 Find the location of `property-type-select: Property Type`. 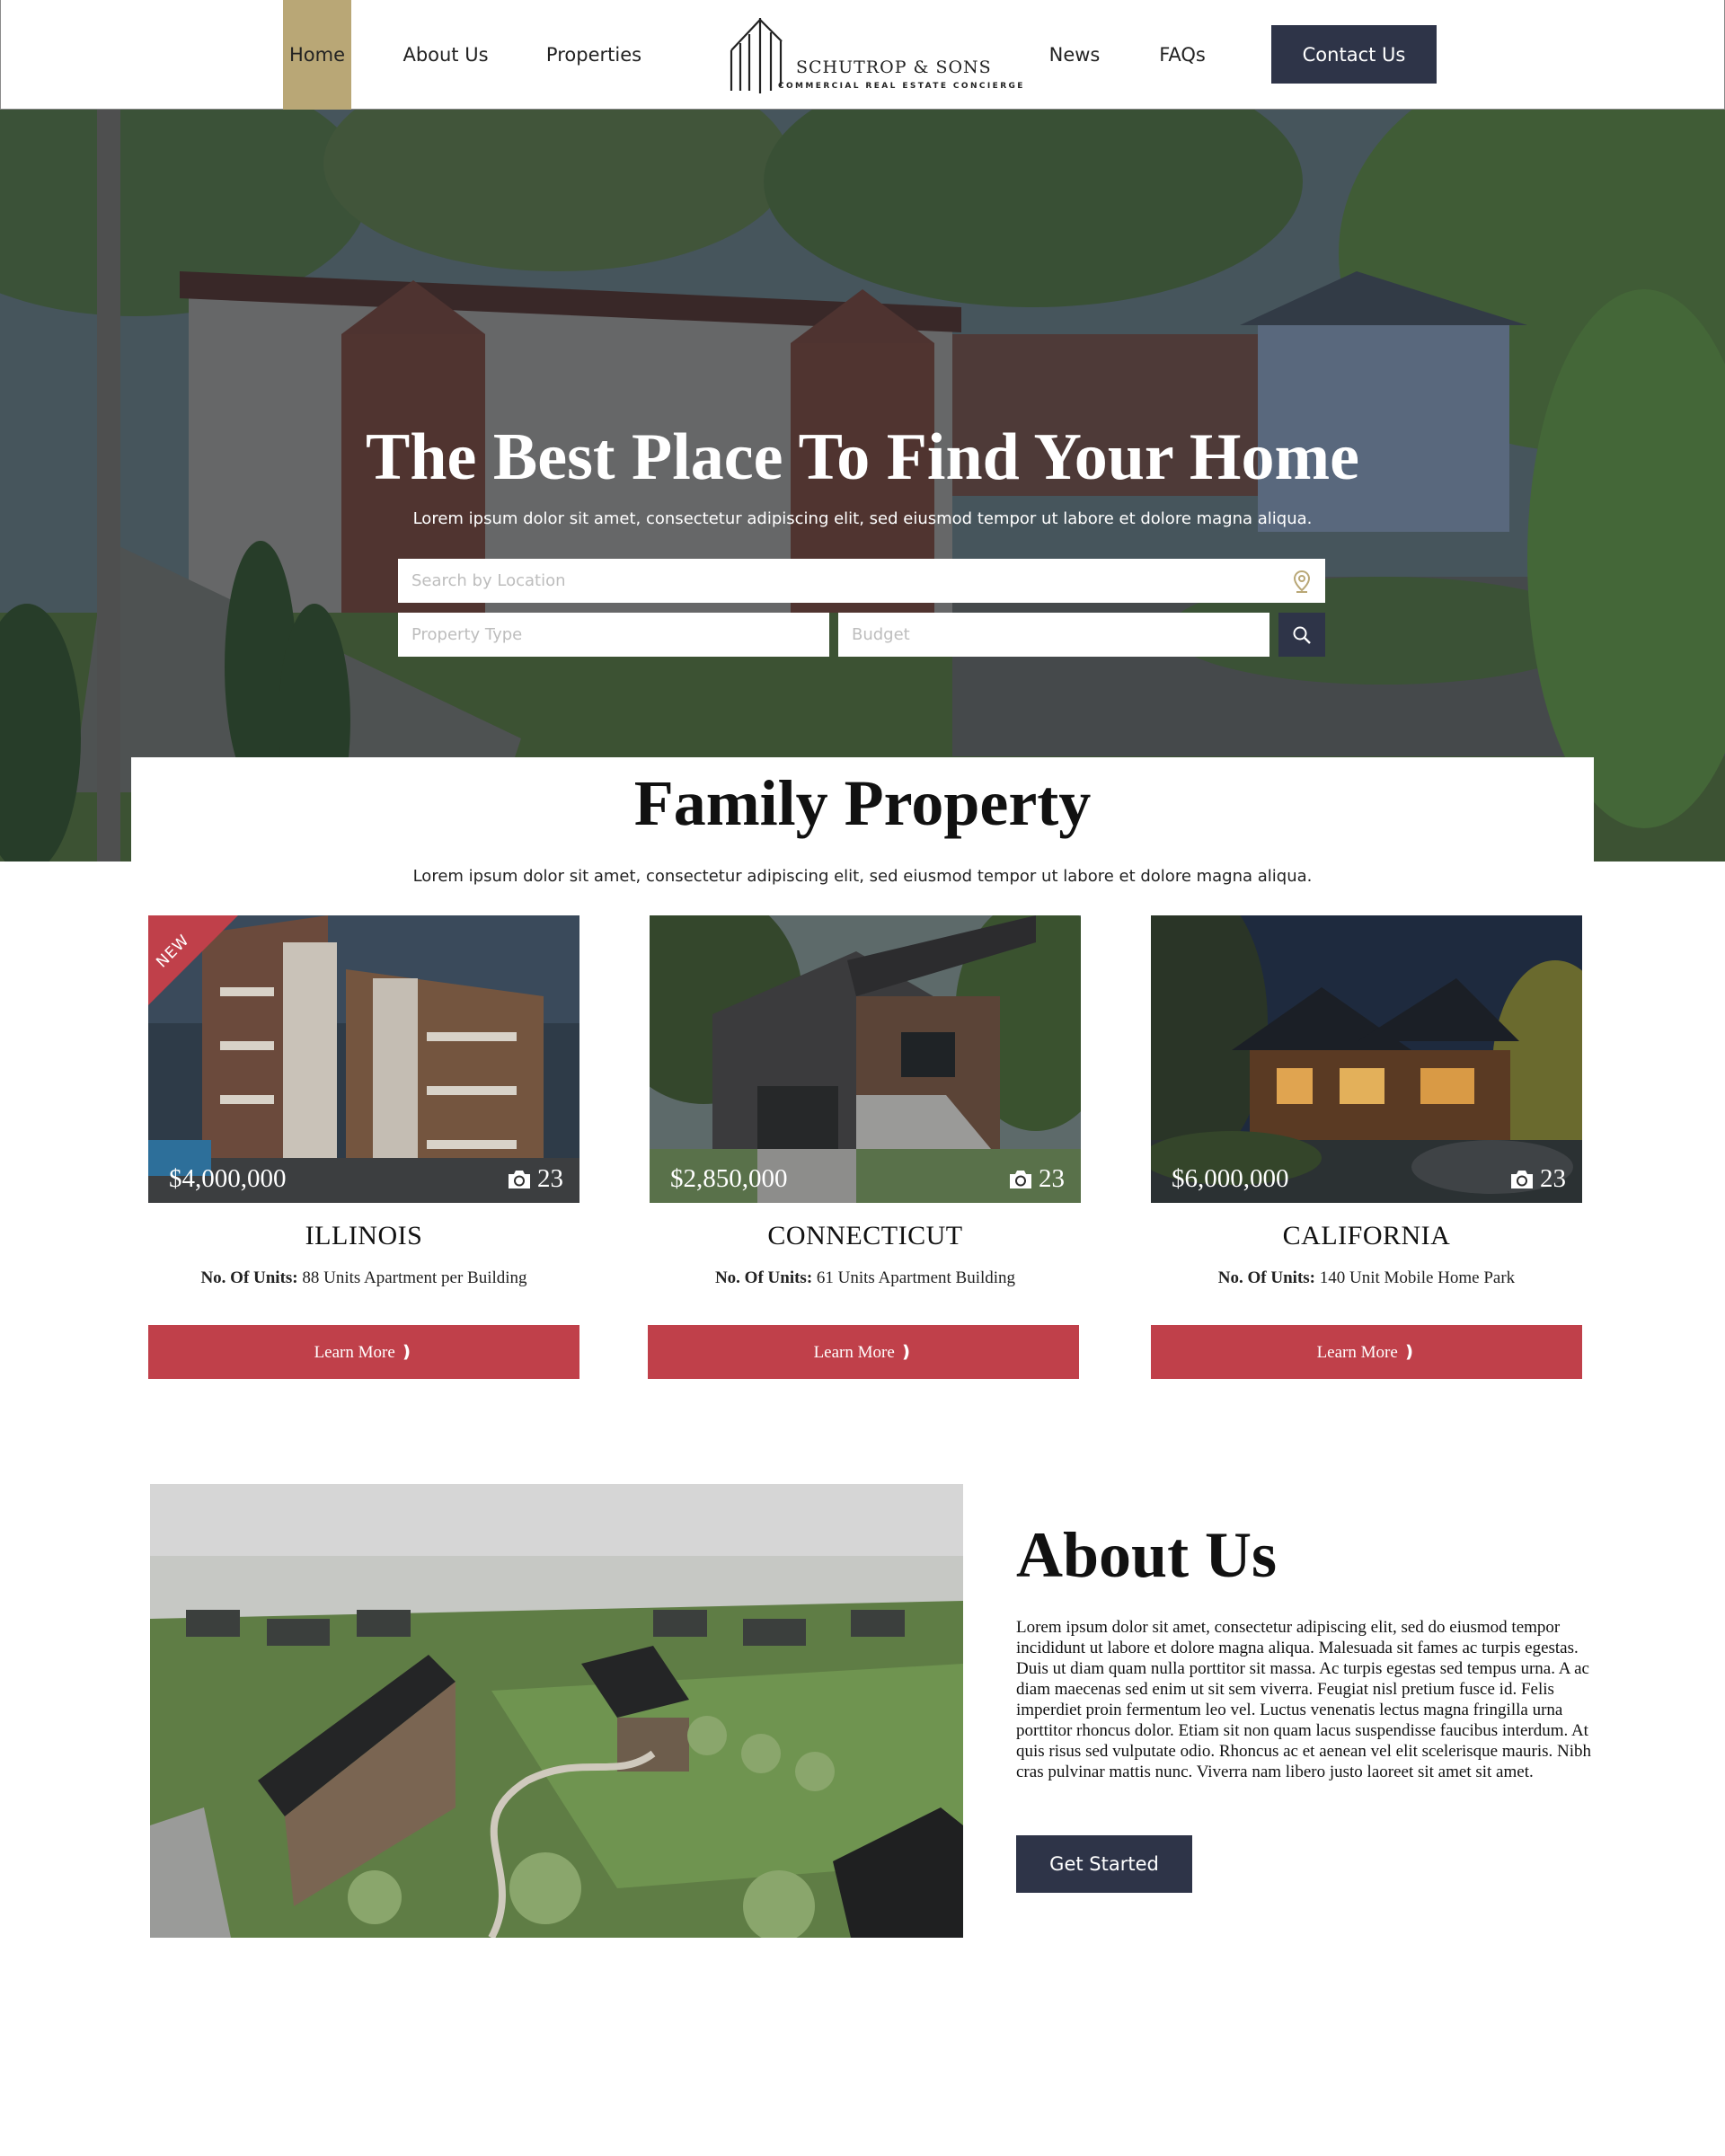

property-type-select: Property Type is located at coordinates (613, 635).